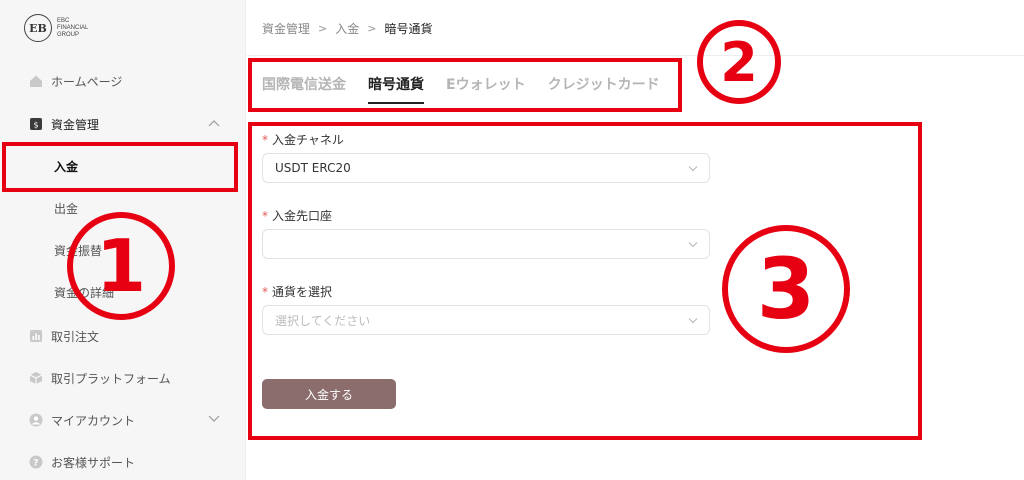 The height and width of the screenshot is (480, 1024). What do you see at coordinates (93, 420) in the screenshot?
I see `sidebar-item-label: マイアカウント` at bounding box center [93, 420].